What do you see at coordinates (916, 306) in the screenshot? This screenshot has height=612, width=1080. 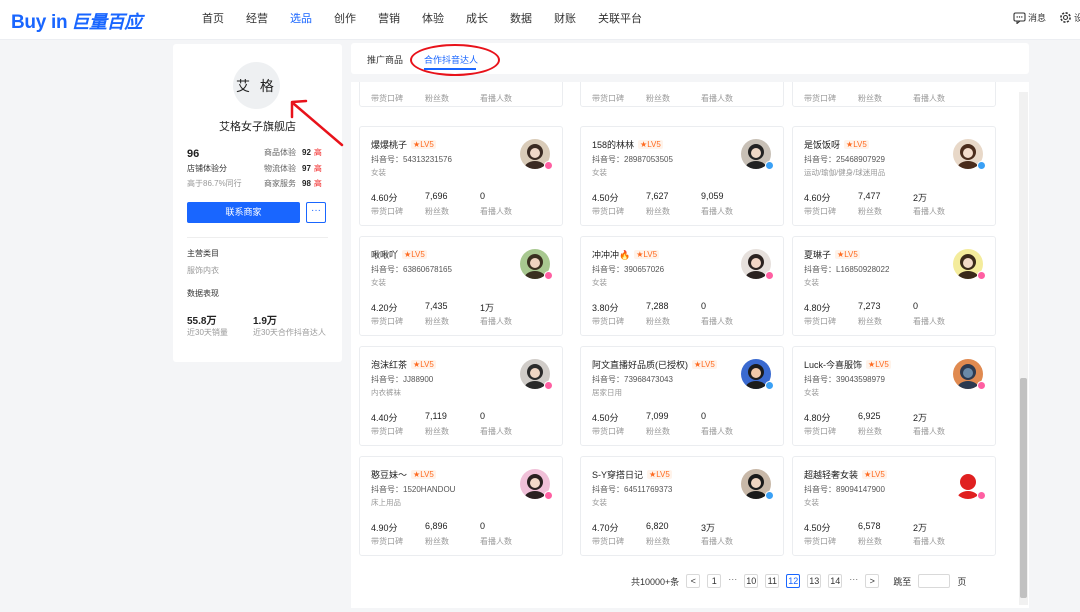 I see `creator-stat-value: 0` at bounding box center [916, 306].